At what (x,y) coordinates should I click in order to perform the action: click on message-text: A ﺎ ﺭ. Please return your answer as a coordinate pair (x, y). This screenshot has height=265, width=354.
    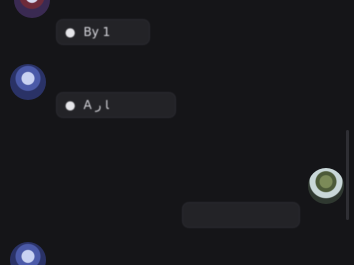
    Looking at the image, I should click on (96, 105).